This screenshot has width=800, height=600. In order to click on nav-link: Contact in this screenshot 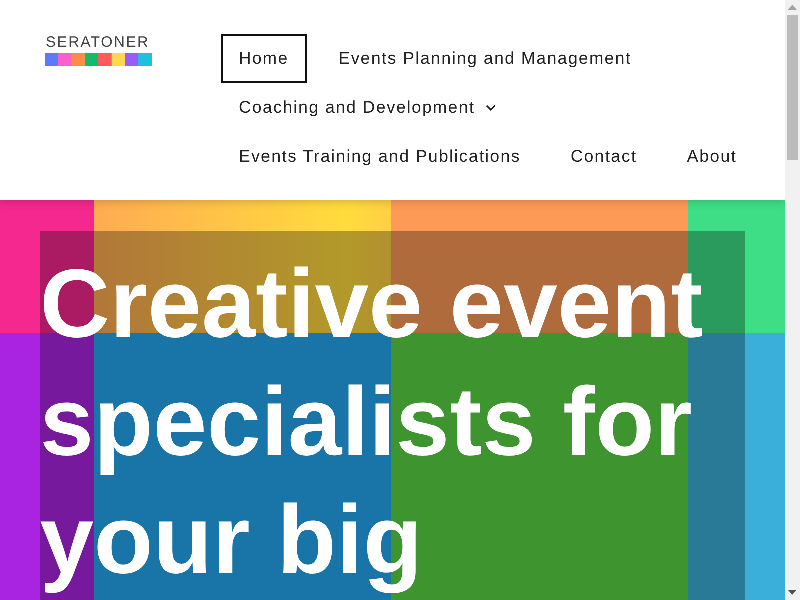, I will do `click(604, 156)`.